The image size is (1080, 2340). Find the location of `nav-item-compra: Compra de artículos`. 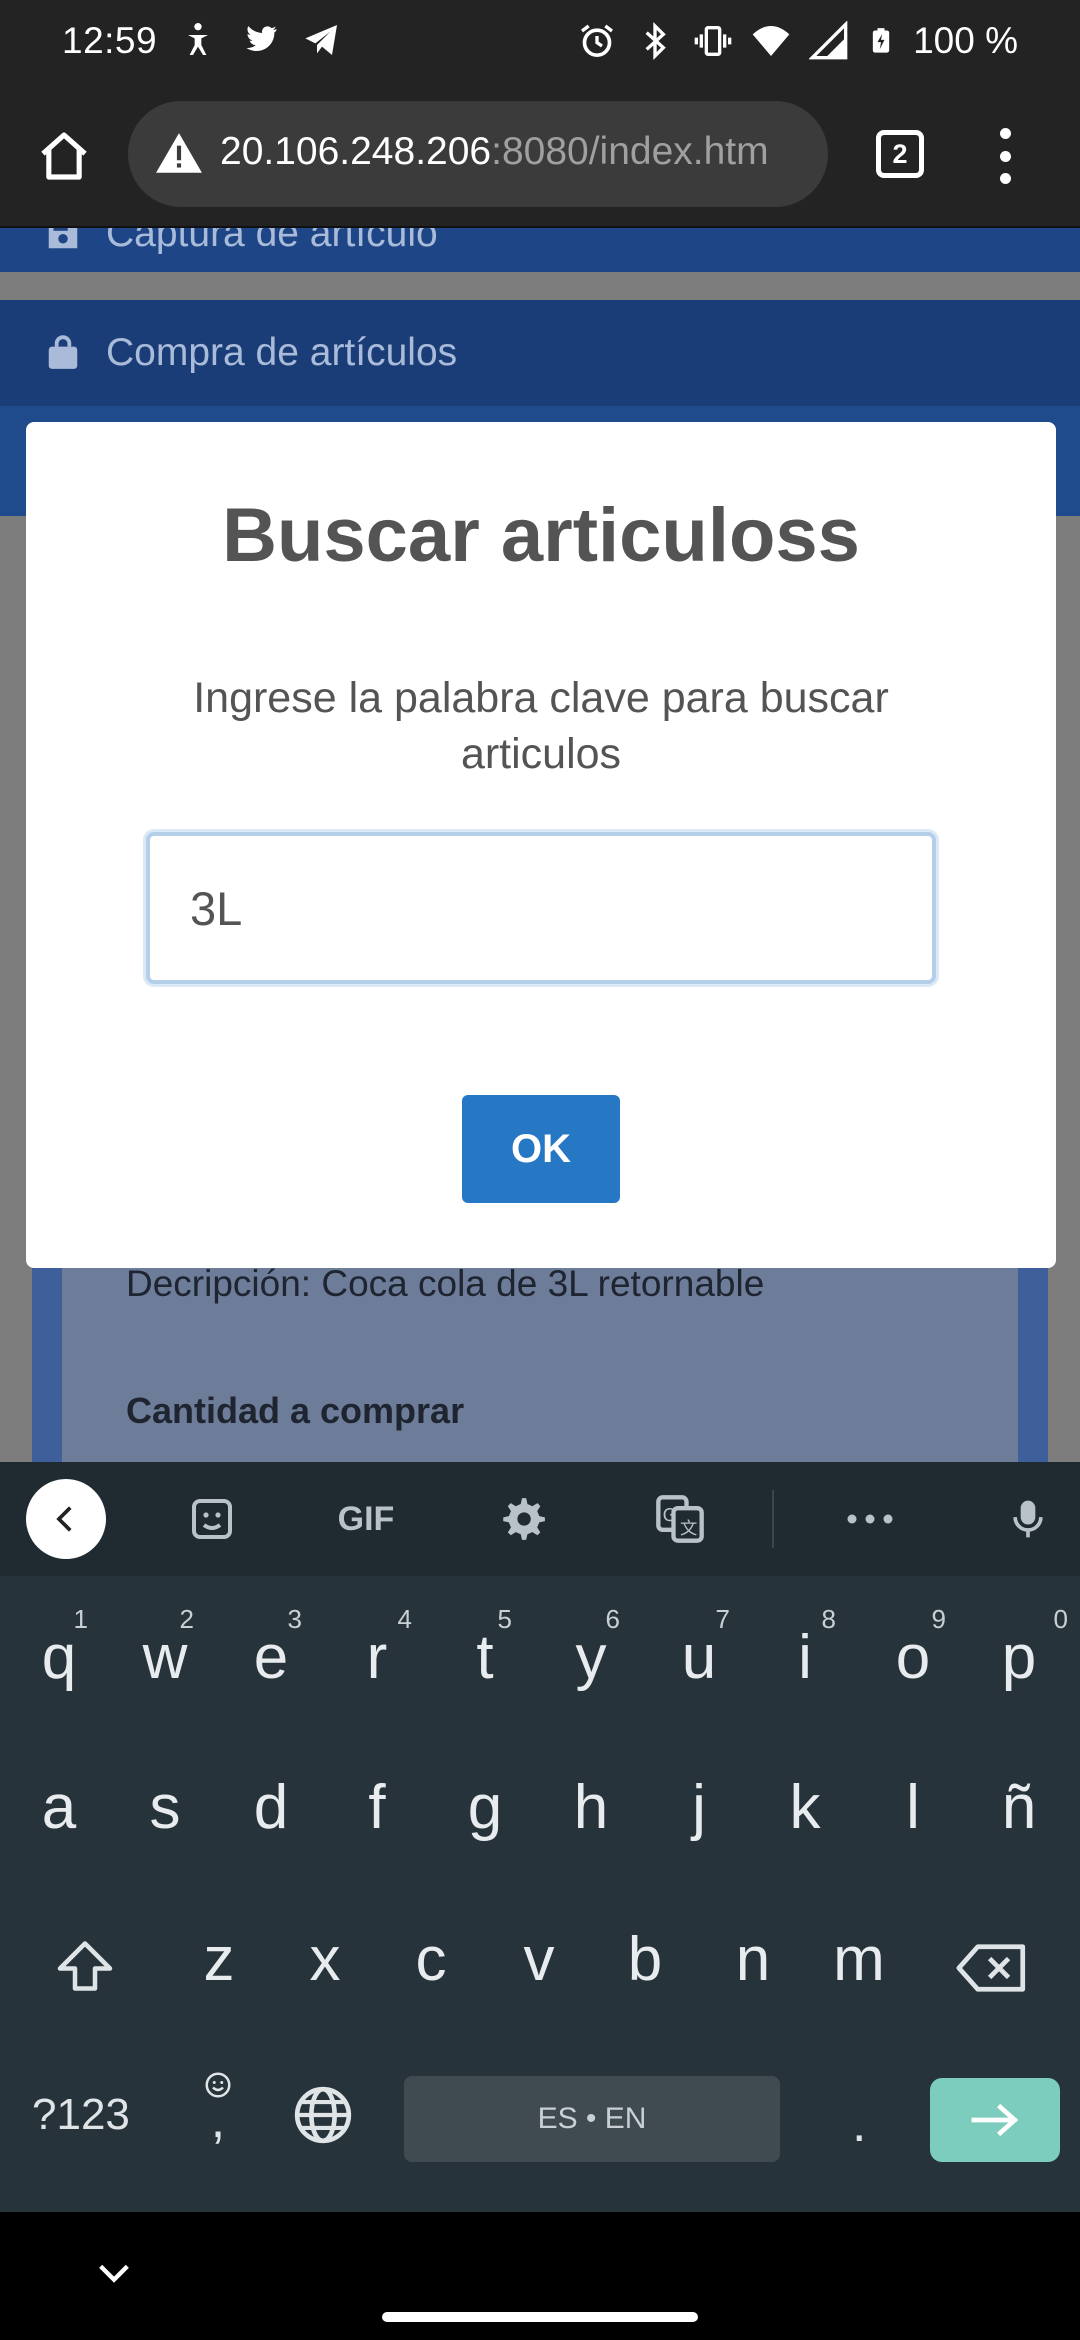

nav-item-compra: Compra de artículos is located at coordinates (540, 353).